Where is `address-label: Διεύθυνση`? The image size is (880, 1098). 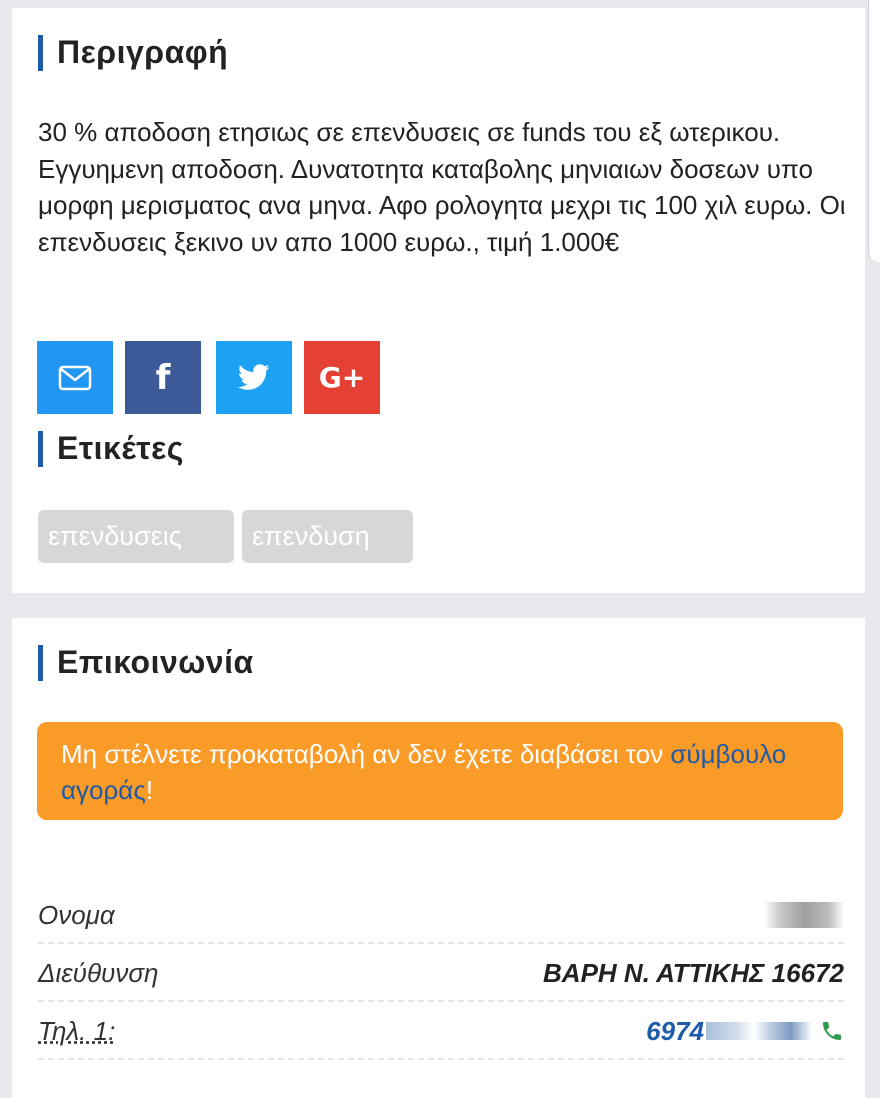 address-label: Διεύθυνση is located at coordinates (98, 972).